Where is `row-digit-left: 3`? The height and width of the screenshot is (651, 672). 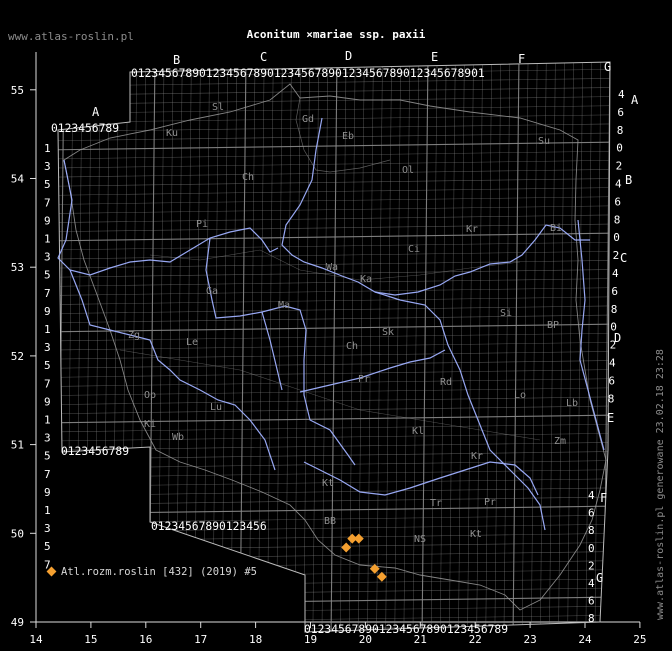 row-digit-left: 3 is located at coordinates (47, 347).